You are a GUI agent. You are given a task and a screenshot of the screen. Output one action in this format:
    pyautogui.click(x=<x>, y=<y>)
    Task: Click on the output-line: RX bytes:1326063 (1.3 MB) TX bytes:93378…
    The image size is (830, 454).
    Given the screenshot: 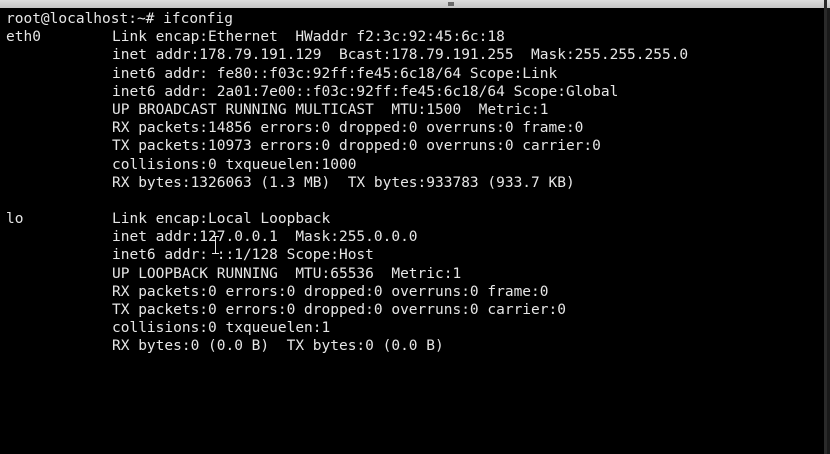 What is the action you would take?
    pyautogui.click(x=416, y=183)
    